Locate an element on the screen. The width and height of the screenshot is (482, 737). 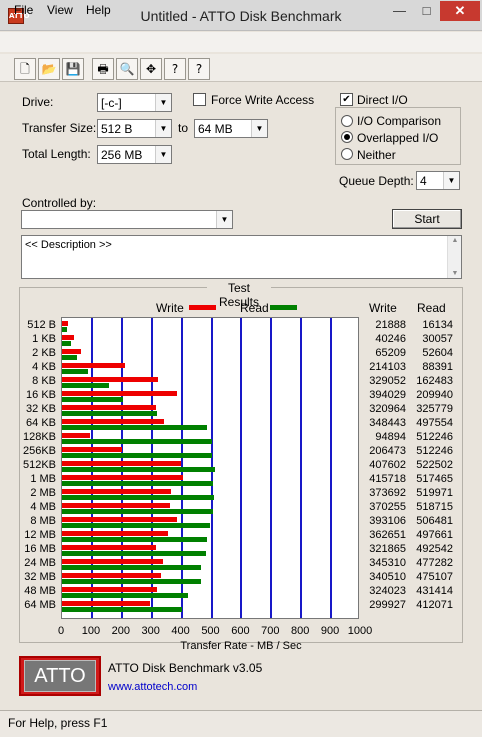
x-tick-label: 300 is located at coordinates (150, 631).